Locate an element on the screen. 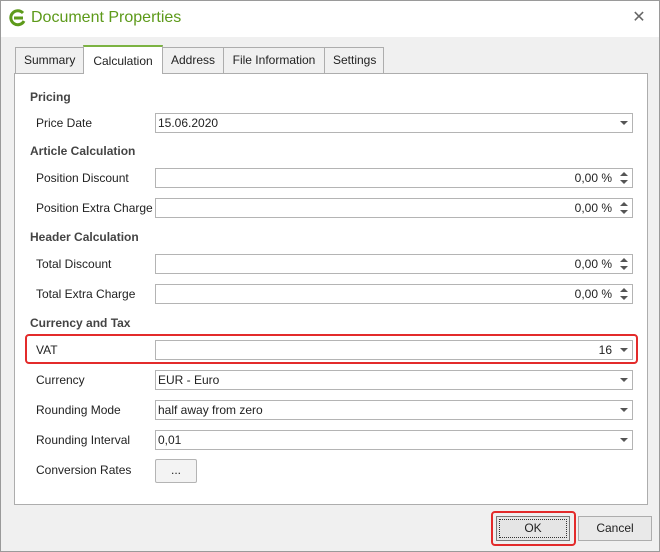 The width and height of the screenshot is (660, 552). section-pricing: Pricing is located at coordinates (50, 97).